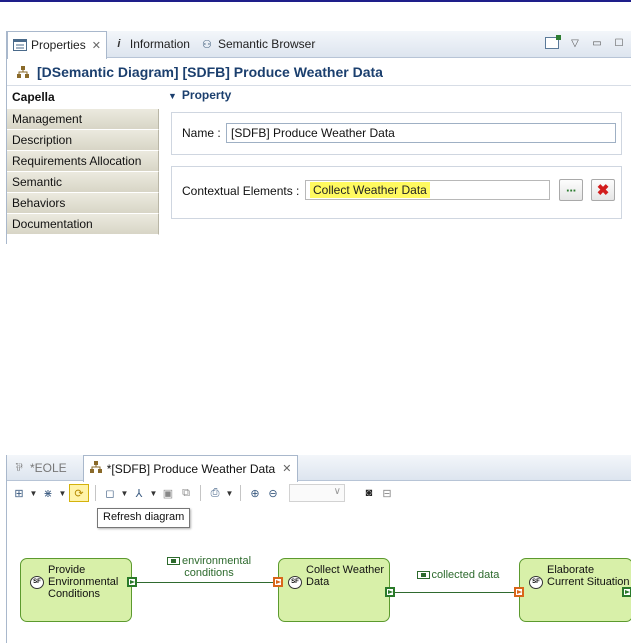  I want to click on tab-information-label: Information, so click(159, 44).